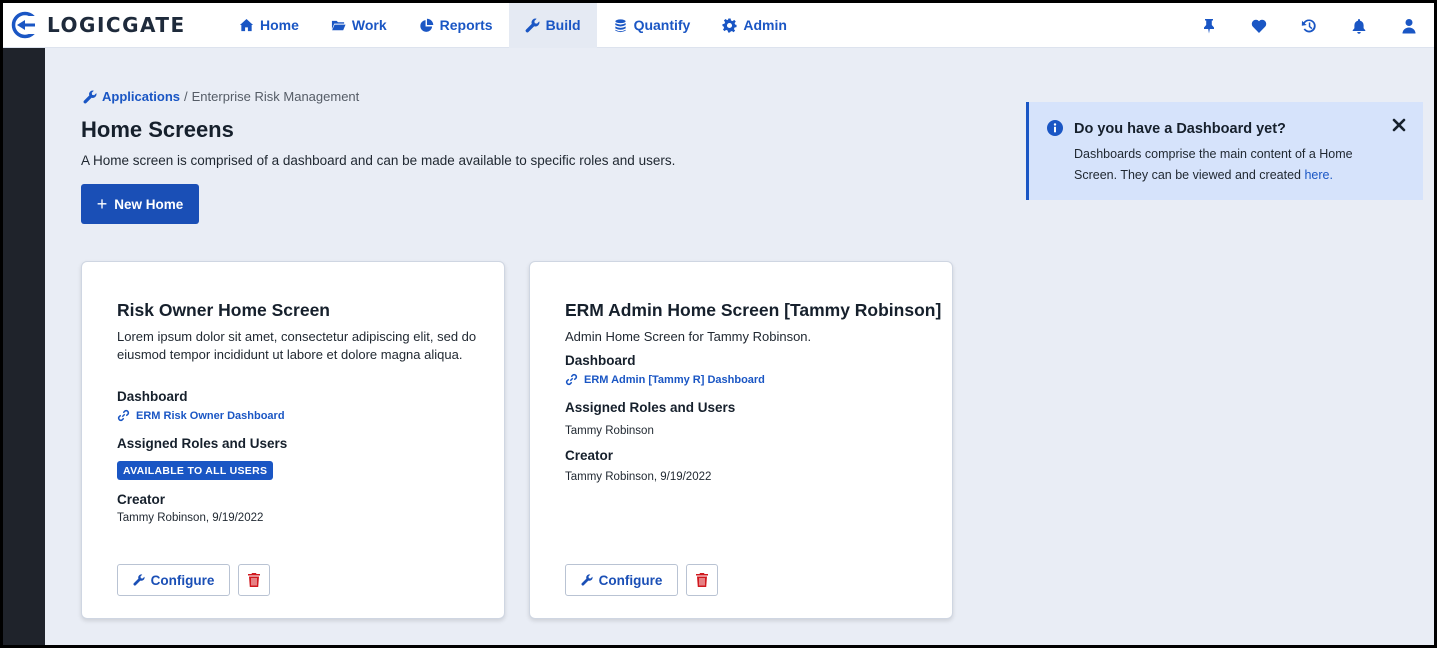 Image resolution: width=1437 pixels, height=648 pixels. Describe the element at coordinates (25, 25) in the screenshot. I see `logicgate-logo-icon` at that location.